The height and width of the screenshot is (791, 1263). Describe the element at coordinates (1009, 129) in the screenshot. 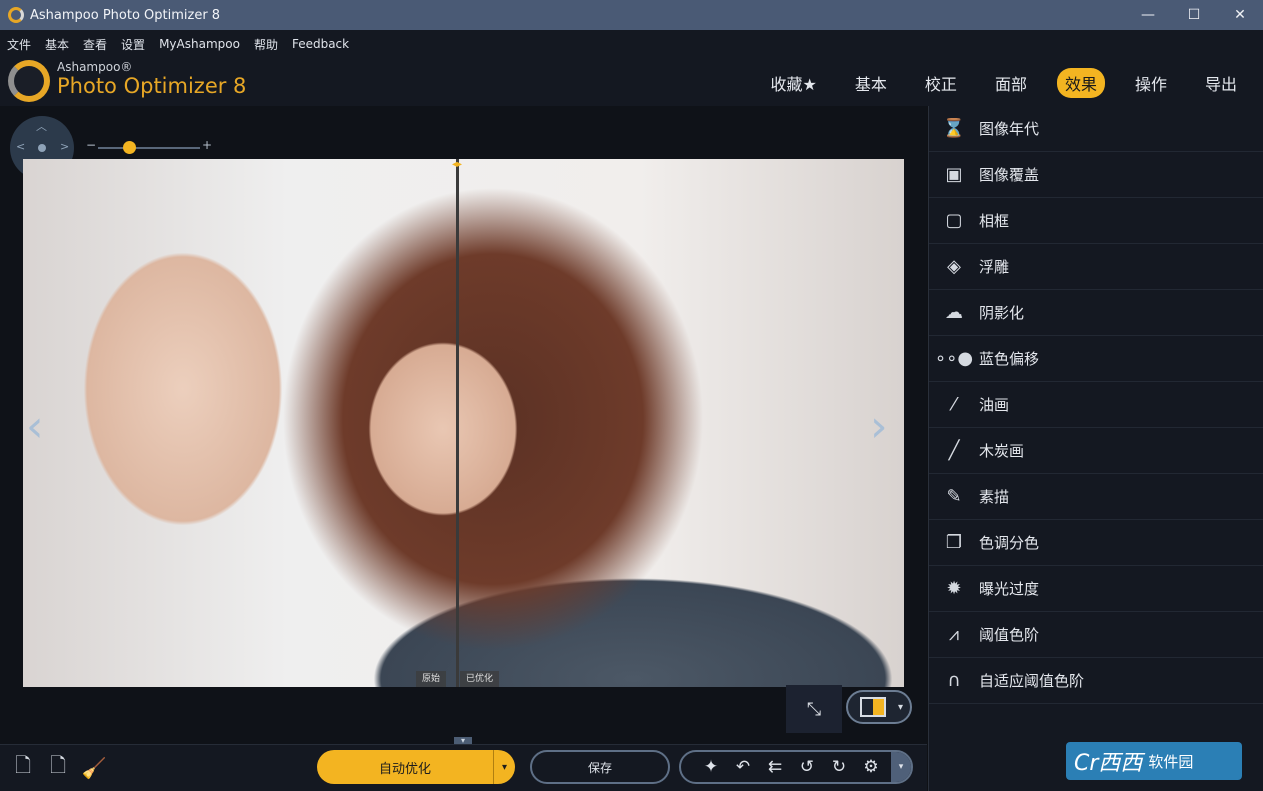

I see `effect-label: 图像年代` at that location.